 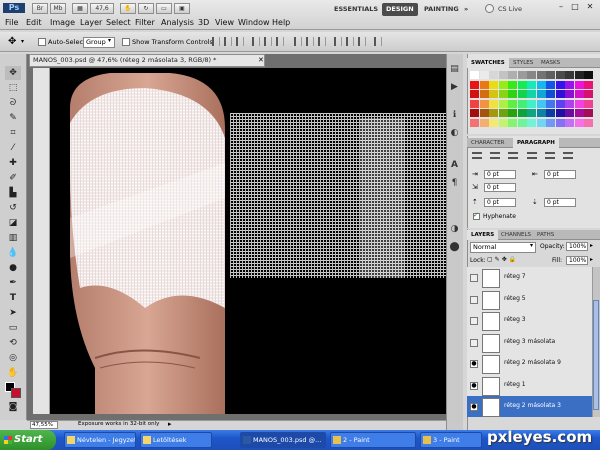 What do you see at coordinates (533, 278) in the screenshot?
I see `layer-row: réteg 7` at bounding box center [533, 278].